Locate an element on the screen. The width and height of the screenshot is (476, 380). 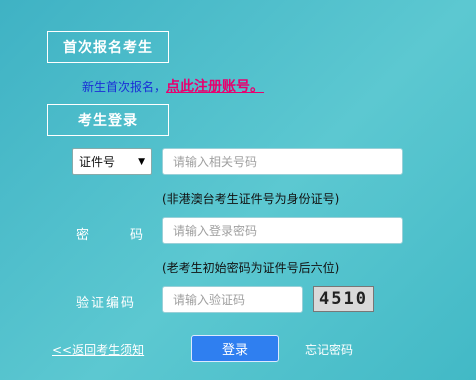
back-to-notice-link: <<返回考生须知 is located at coordinates (98, 349).